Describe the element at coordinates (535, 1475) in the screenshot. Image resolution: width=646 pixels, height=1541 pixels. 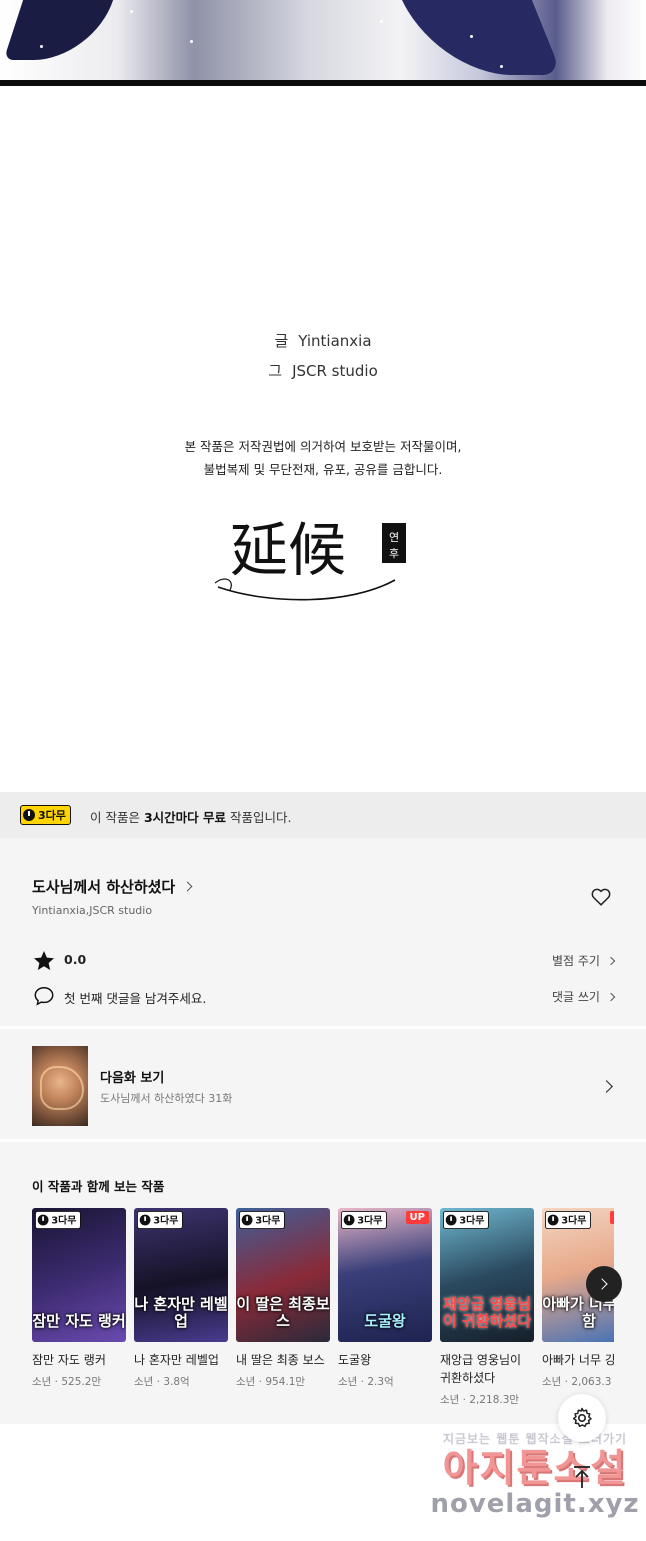
I see `site-watermark: 지금보는 웹툰 웹작소설 보러가기 아지툰소설 novelagit.xyz` at that location.